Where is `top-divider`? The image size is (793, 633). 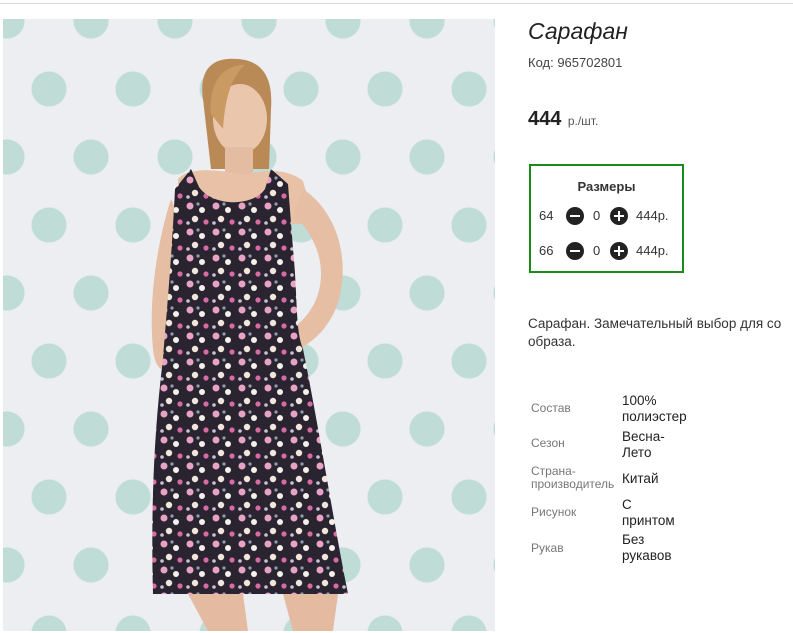 top-divider is located at coordinates (396, 3).